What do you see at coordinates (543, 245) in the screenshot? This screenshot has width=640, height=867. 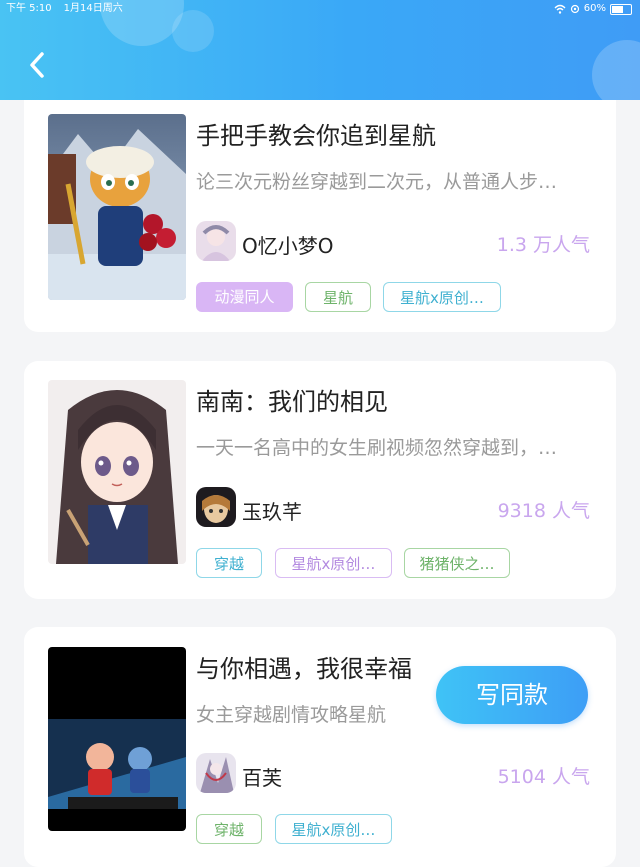 I see `popularity-count: 1.3 万人气` at bounding box center [543, 245].